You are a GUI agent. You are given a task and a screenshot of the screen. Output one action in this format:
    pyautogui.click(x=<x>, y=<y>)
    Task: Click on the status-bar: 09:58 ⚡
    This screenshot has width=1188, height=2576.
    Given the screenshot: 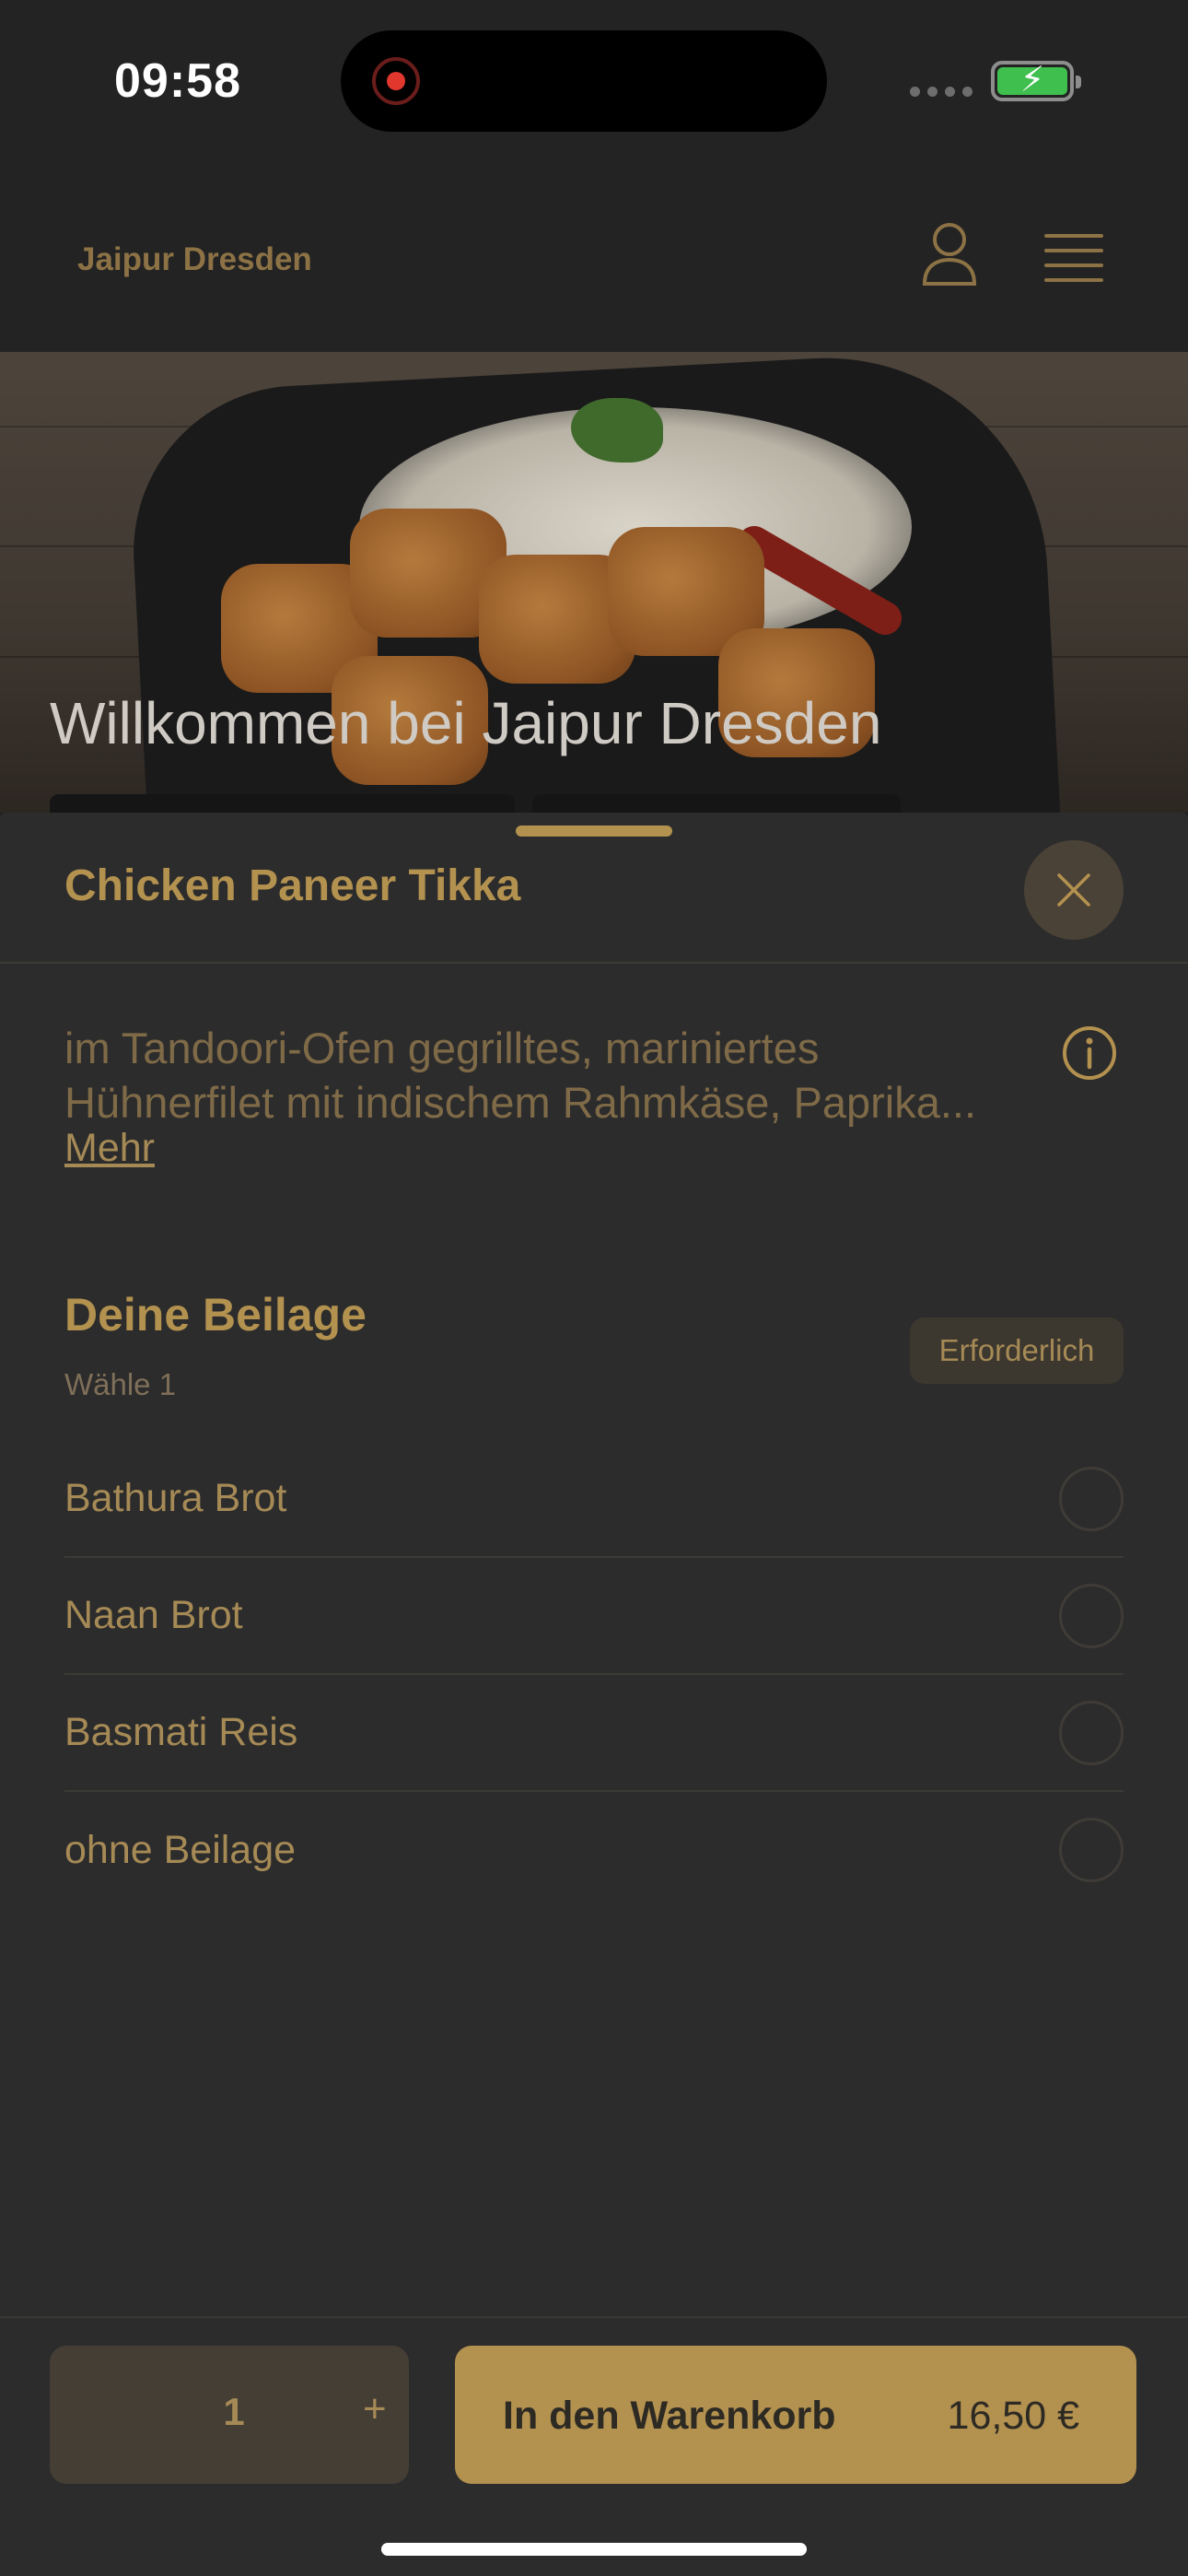 What is the action you would take?
    pyautogui.click(x=594, y=78)
    